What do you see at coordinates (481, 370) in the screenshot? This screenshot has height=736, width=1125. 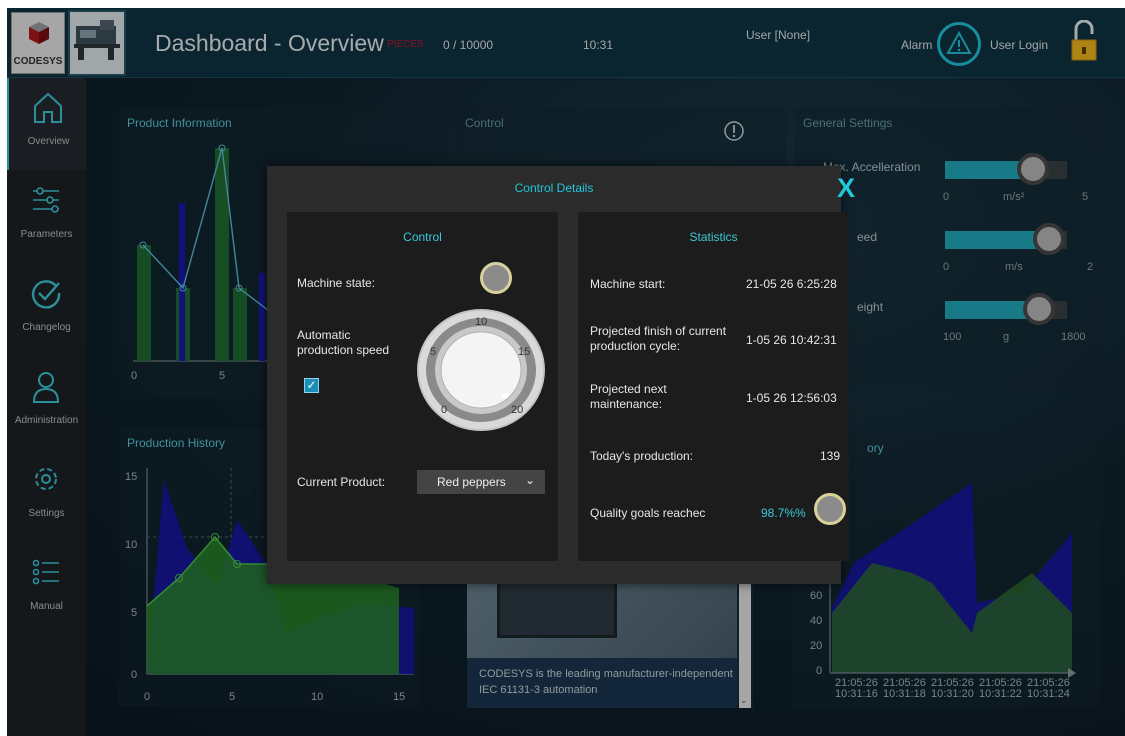 I see `speed-knob: 0 5 10 15 20` at bounding box center [481, 370].